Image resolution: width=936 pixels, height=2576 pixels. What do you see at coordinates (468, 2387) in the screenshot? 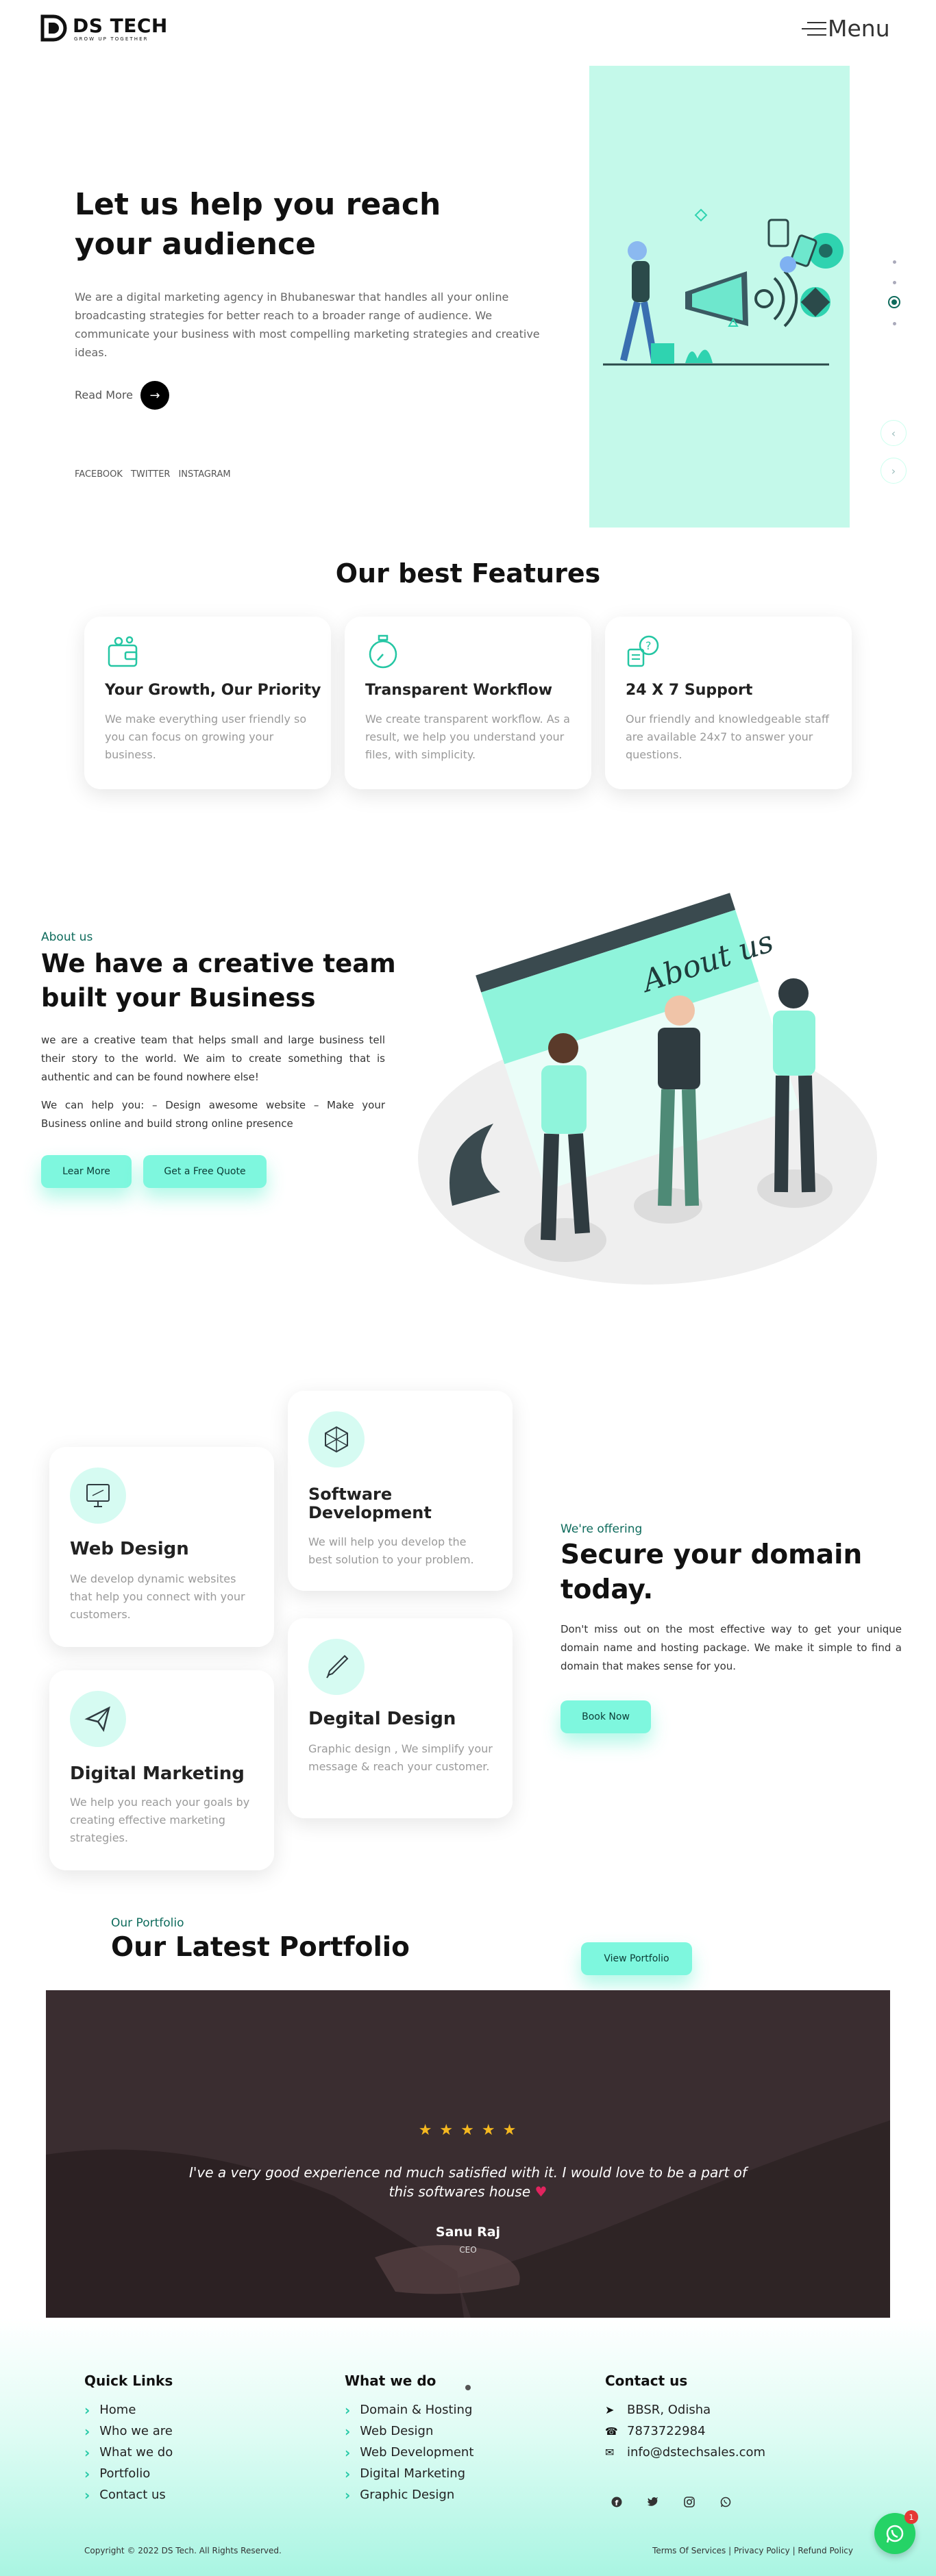
I see `footer-center-dot` at bounding box center [468, 2387].